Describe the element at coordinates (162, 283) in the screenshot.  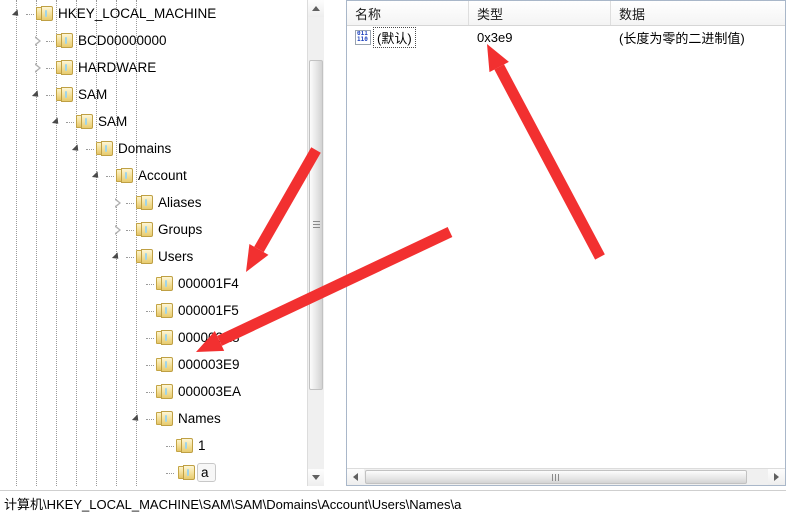
I see `tree-item-000001f4: 000001F4` at that location.